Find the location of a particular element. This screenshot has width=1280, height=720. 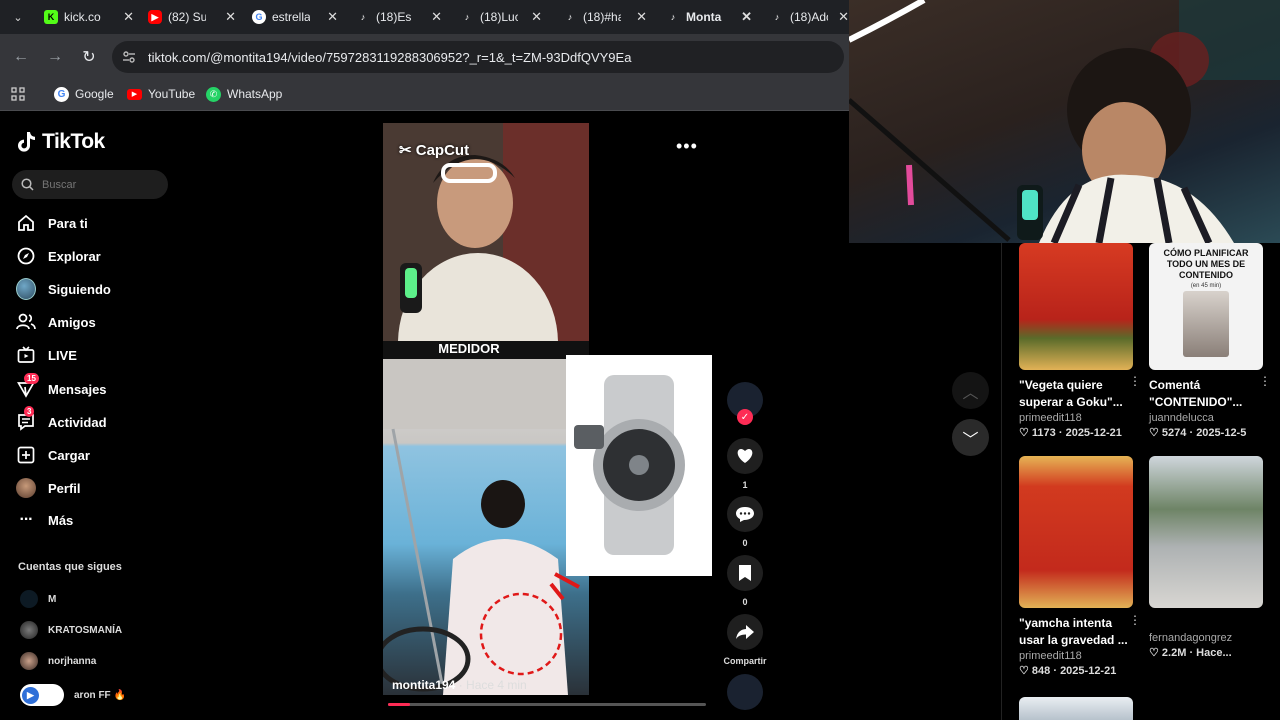

play-icon: ▶ is located at coordinates (30, 695).